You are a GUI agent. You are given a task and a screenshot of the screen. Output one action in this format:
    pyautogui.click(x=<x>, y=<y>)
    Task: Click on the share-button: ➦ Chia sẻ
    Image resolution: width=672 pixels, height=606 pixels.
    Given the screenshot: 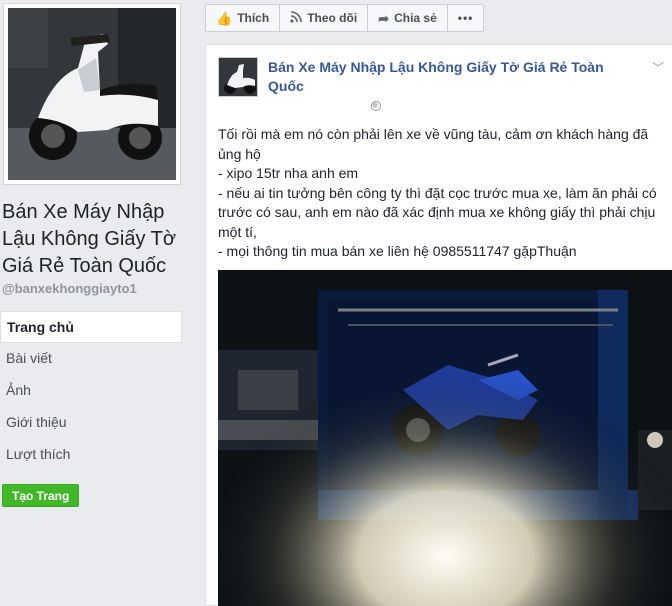 What is the action you would take?
    pyautogui.click(x=408, y=18)
    